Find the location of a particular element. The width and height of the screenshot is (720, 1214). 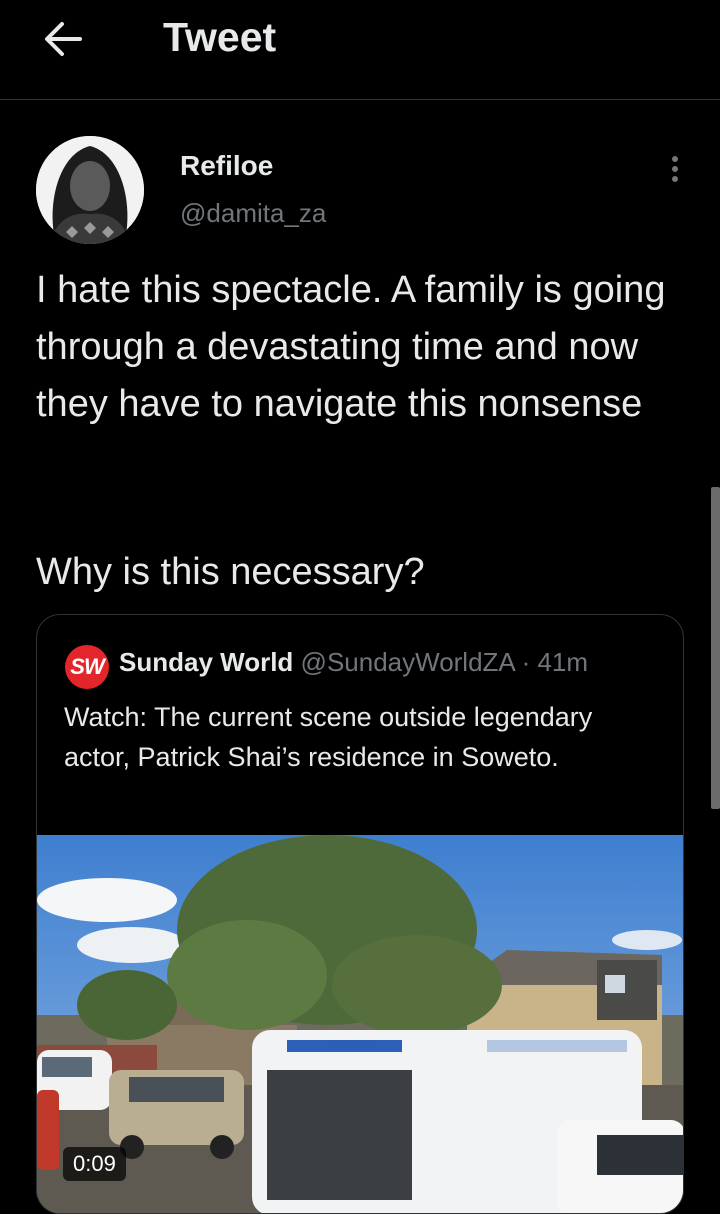

video-duration: 0:09 is located at coordinates (94, 1164).